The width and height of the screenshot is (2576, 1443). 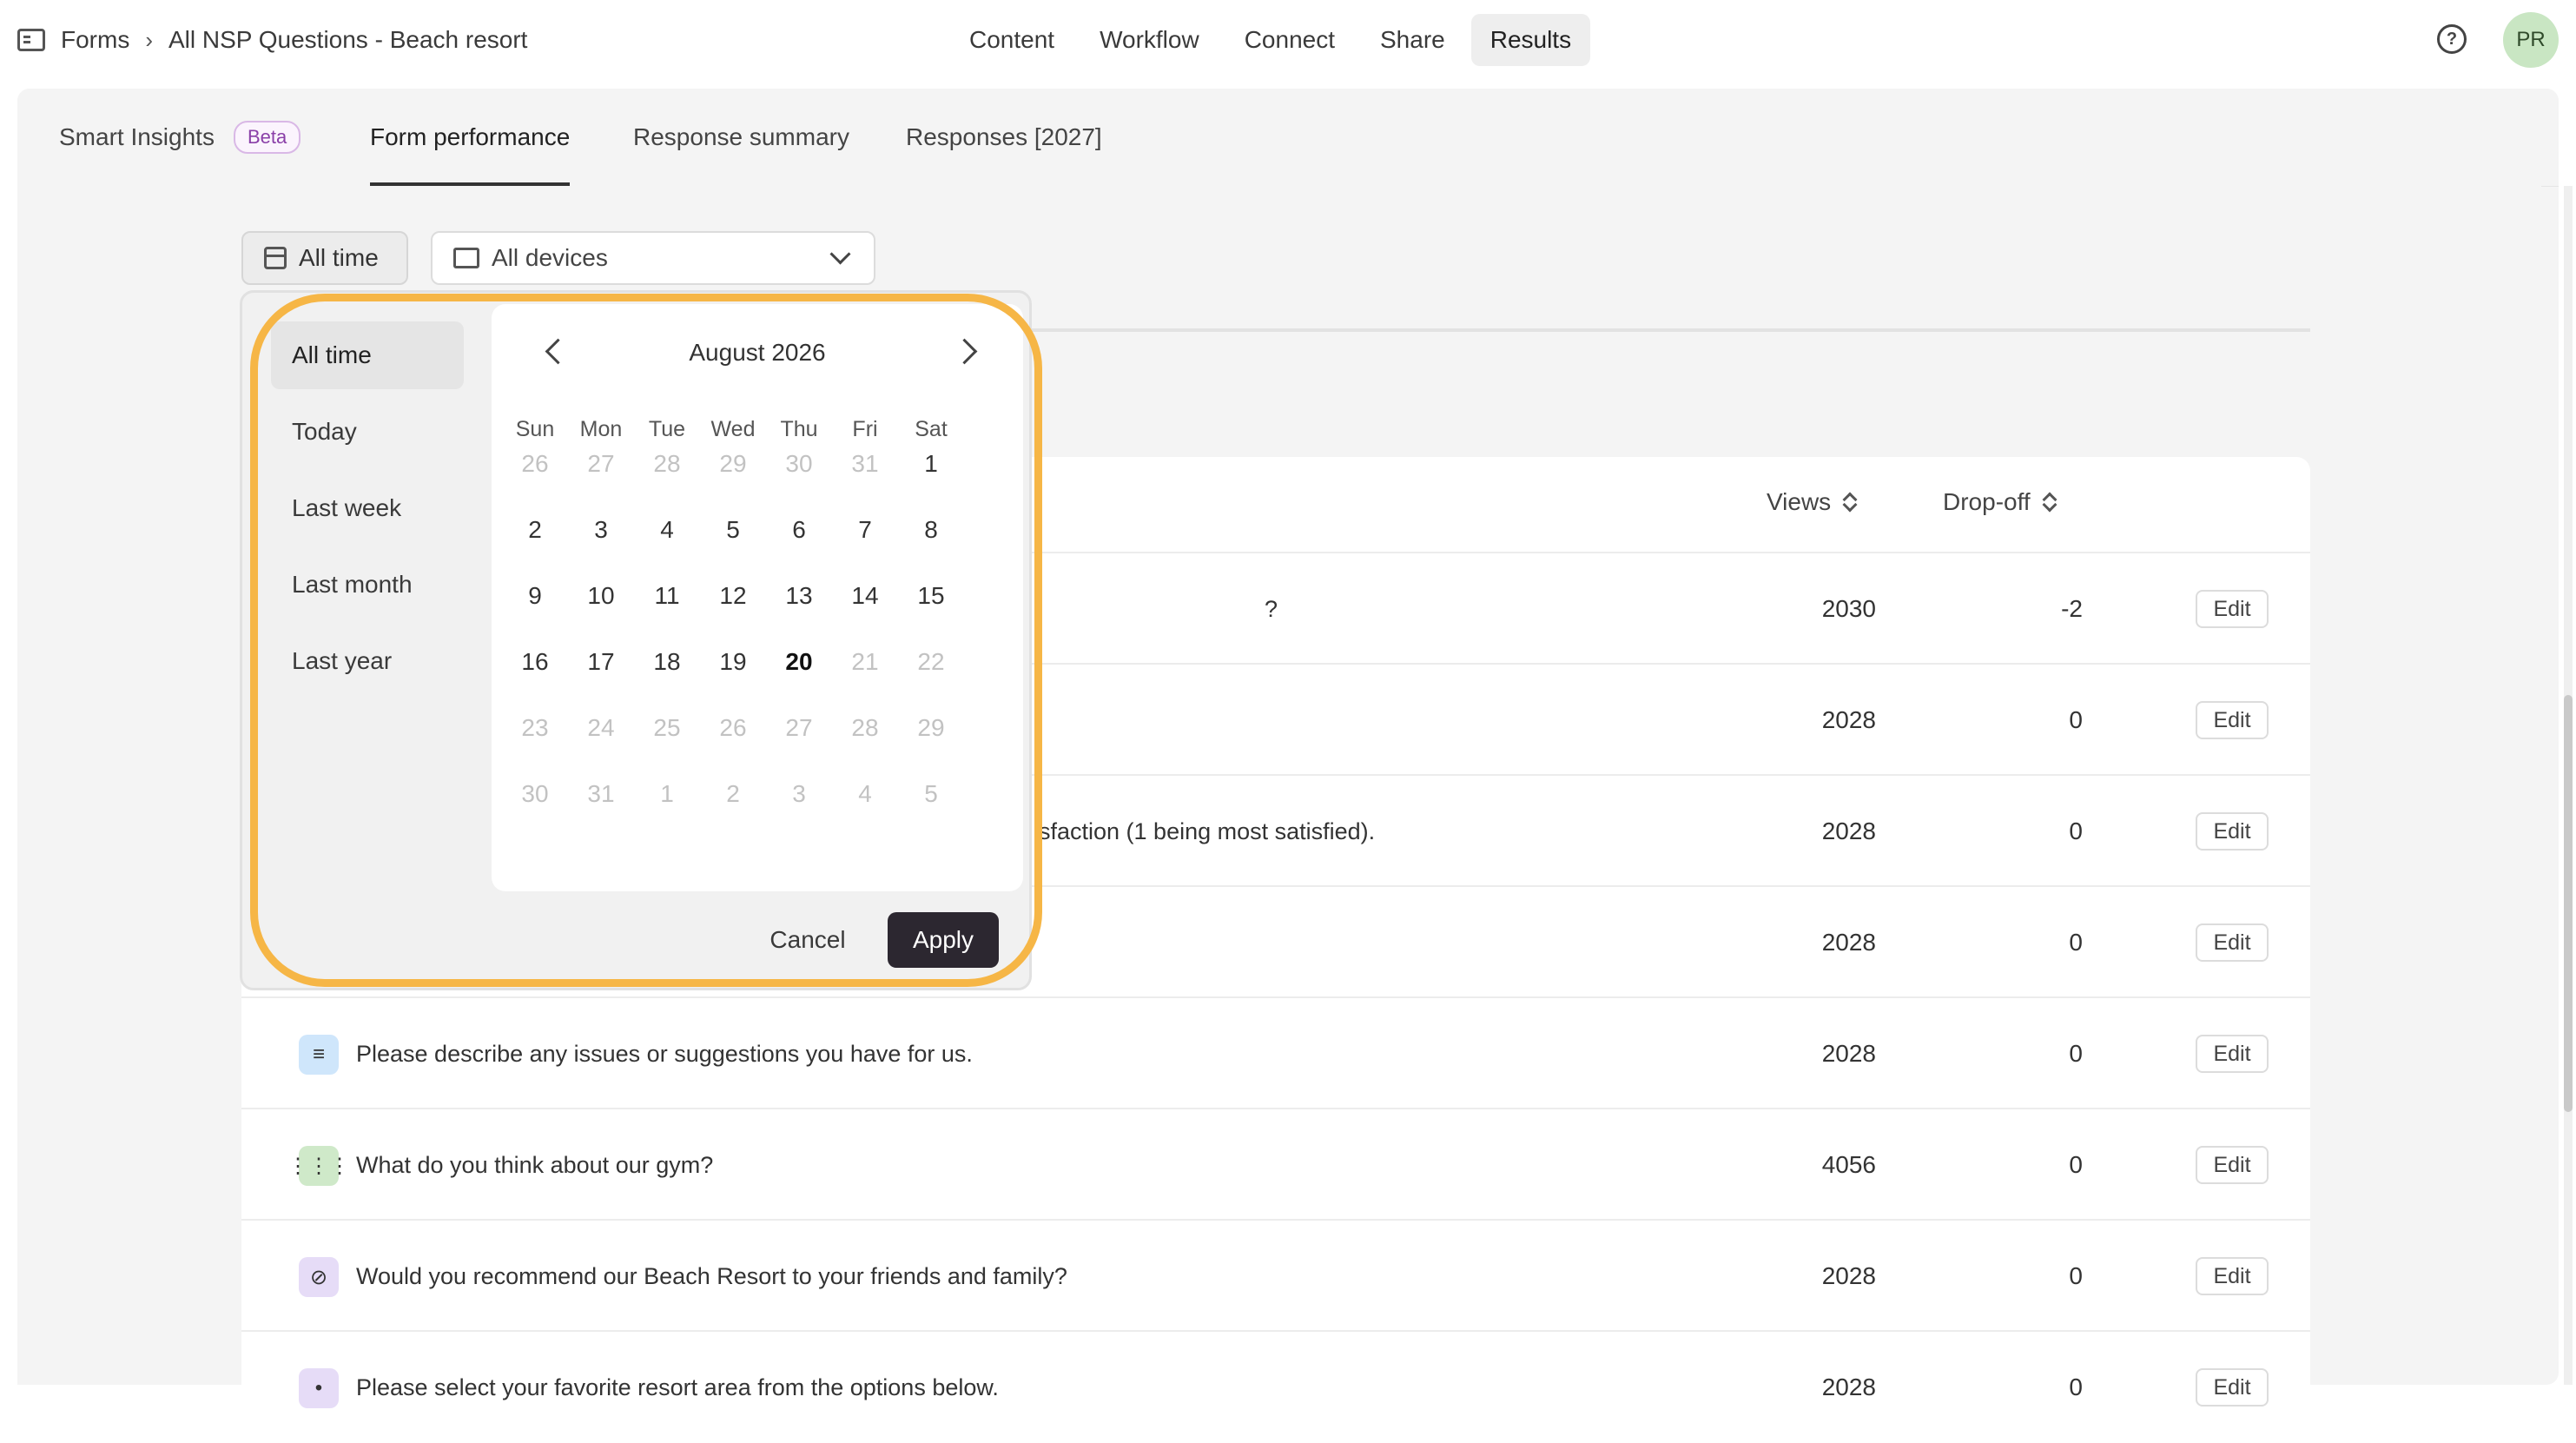 What do you see at coordinates (367, 432) in the screenshot?
I see `preset-today: Today` at bounding box center [367, 432].